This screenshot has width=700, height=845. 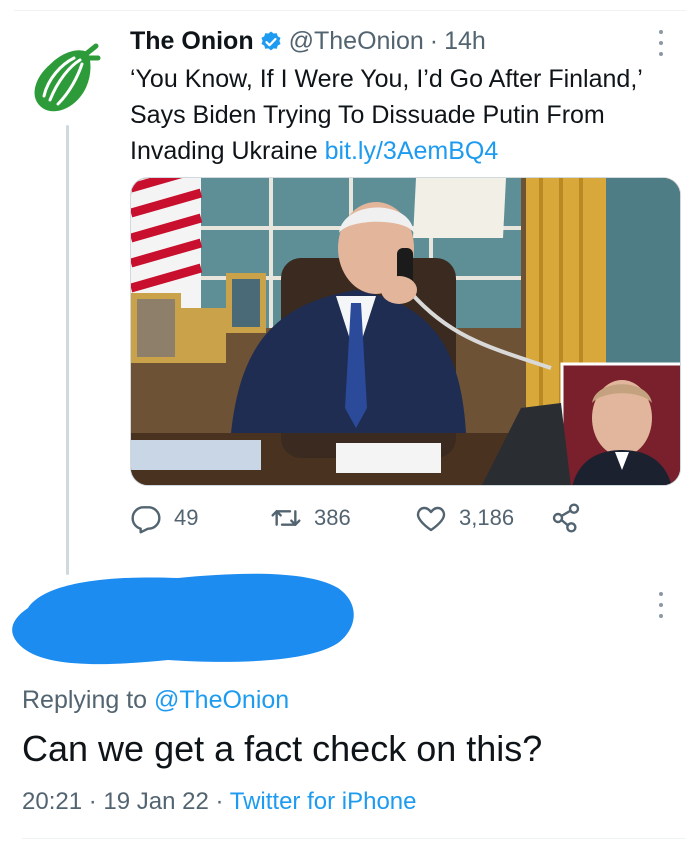 What do you see at coordinates (85, 700) in the screenshot?
I see `replying-label: Replying to` at bounding box center [85, 700].